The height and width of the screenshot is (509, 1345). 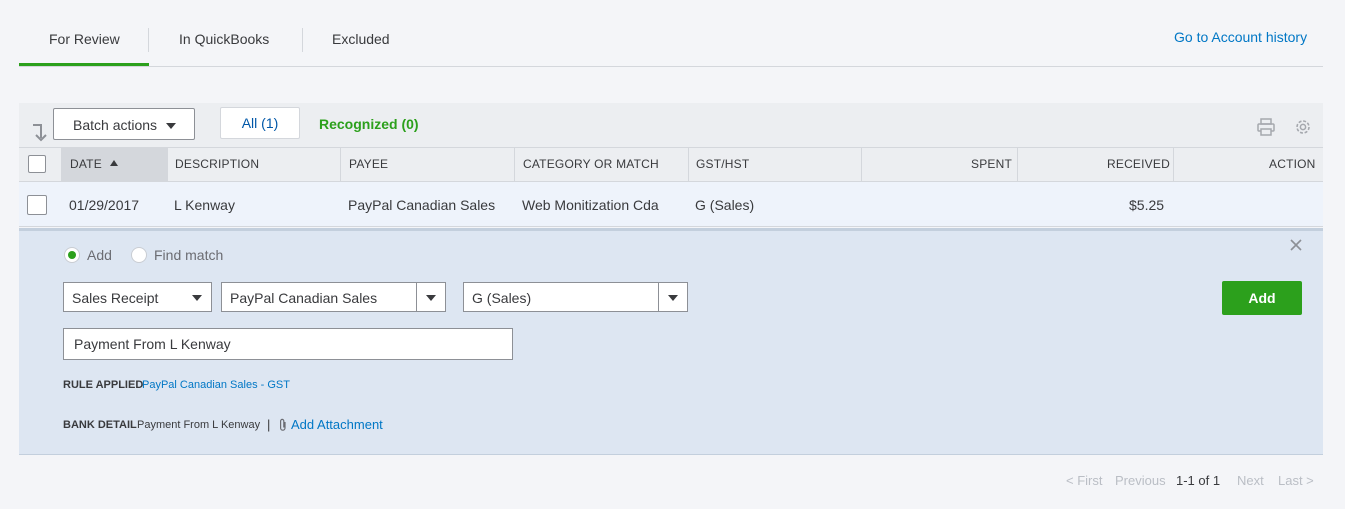 What do you see at coordinates (115, 125) in the screenshot?
I see `batch-actions-label: Batch actions` at bounding box center [115, 125].